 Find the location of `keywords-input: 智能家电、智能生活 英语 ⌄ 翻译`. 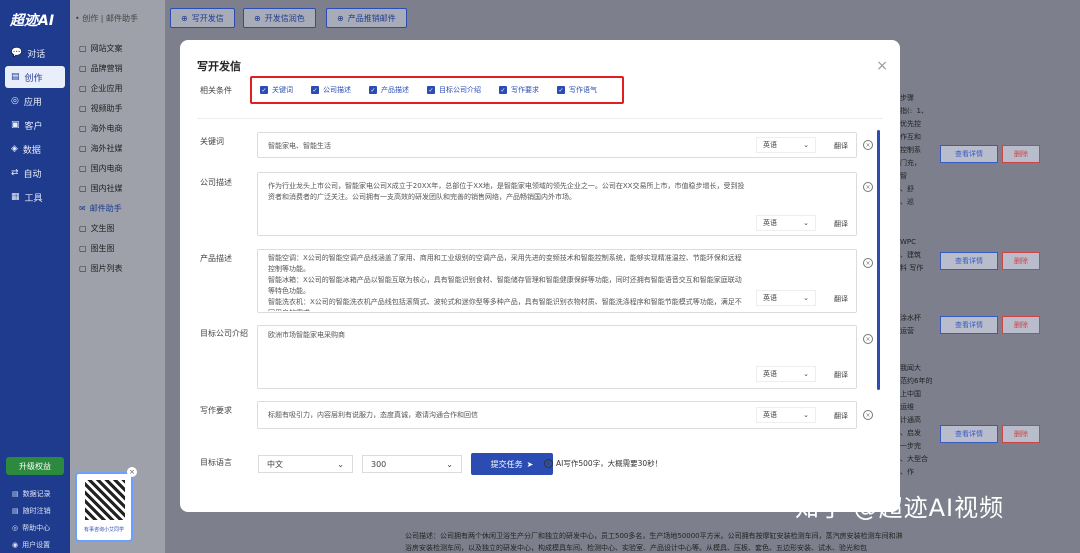

keywords-input: 智能家电、智能生活 英语 ⌄ 翻译 is located at coordinates (557, 145).